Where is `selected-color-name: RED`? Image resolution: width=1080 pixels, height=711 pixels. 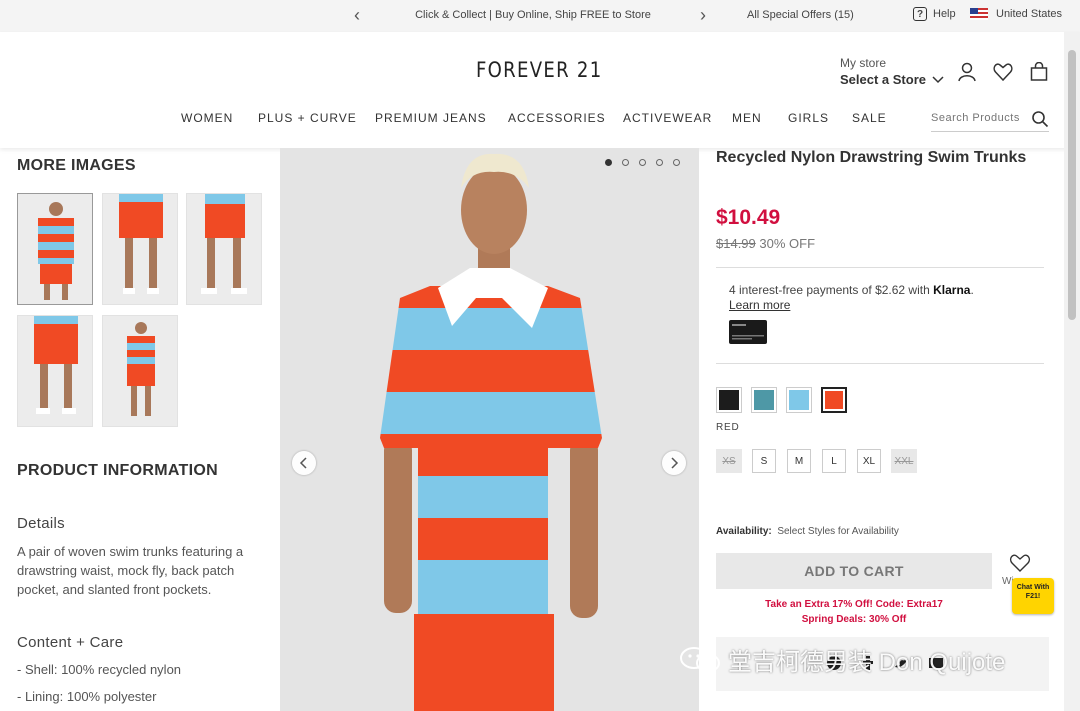 selected-color-name: RED is located at coordinates (728, 427).